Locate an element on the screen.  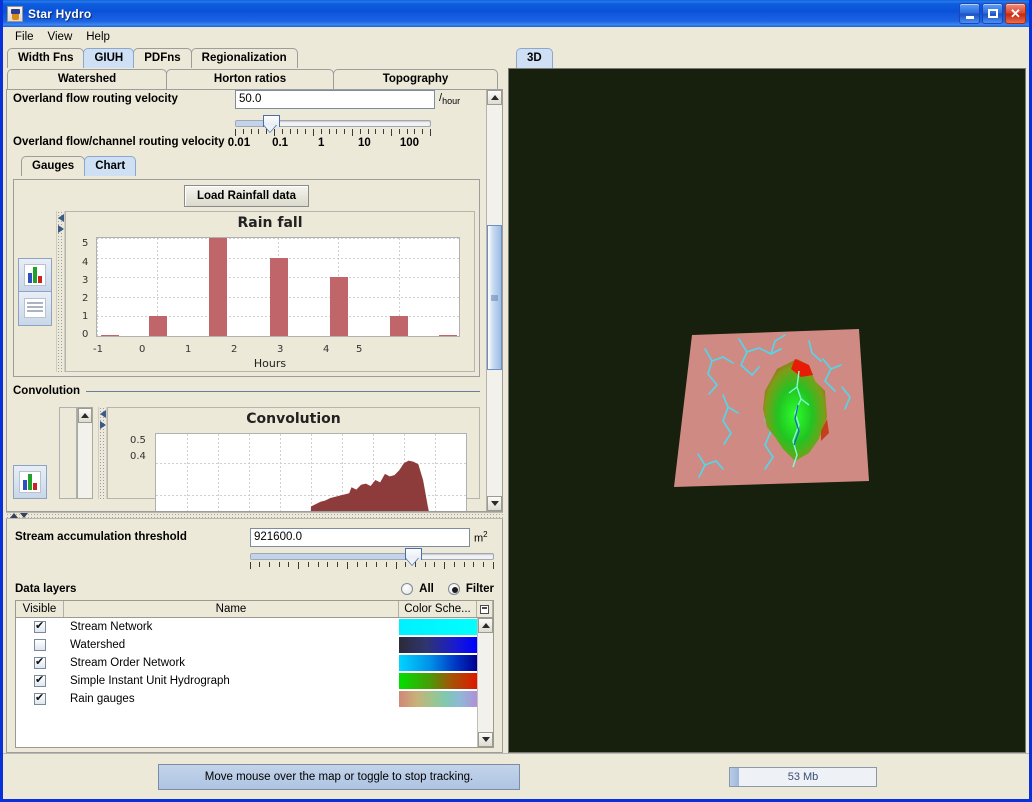
close-icon: ✕ is located at coordinates (1015, 13).